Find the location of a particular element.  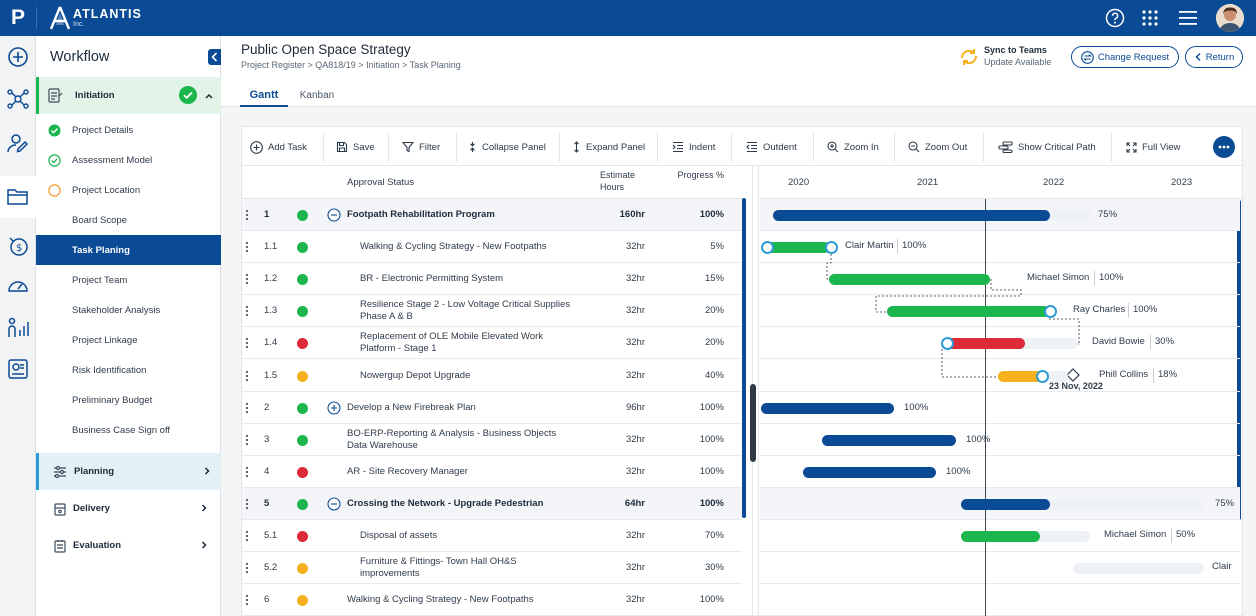

assignee-name: Clair is located at coordinates (1222, 566).